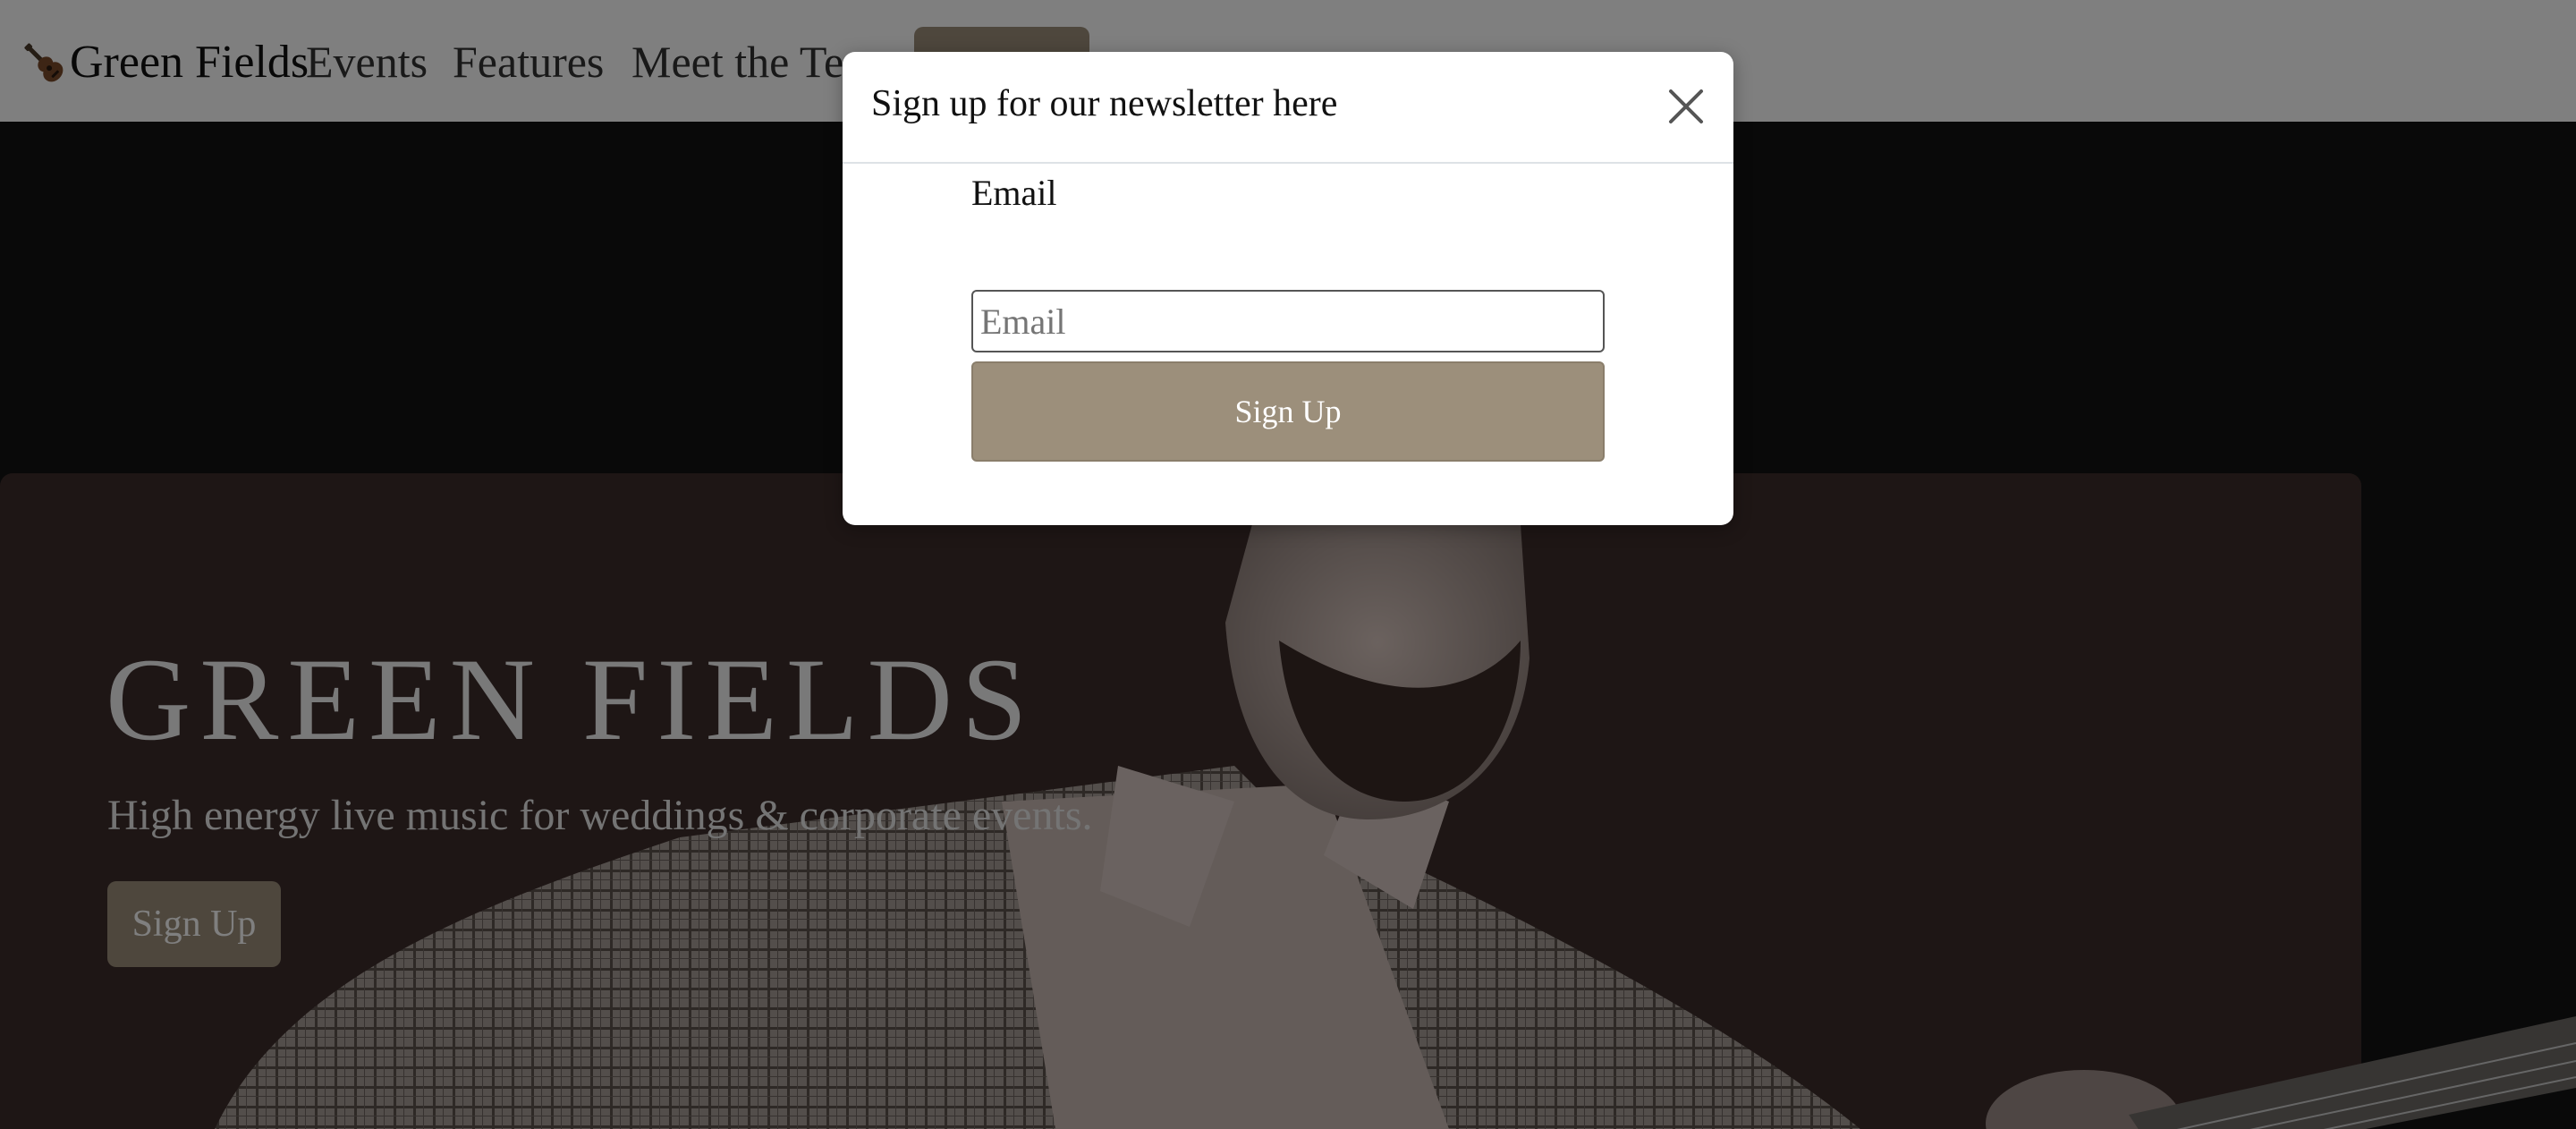 This screenshot has width=2576, height=1129. I want to click on email-label: Email, so click(1014, 193).